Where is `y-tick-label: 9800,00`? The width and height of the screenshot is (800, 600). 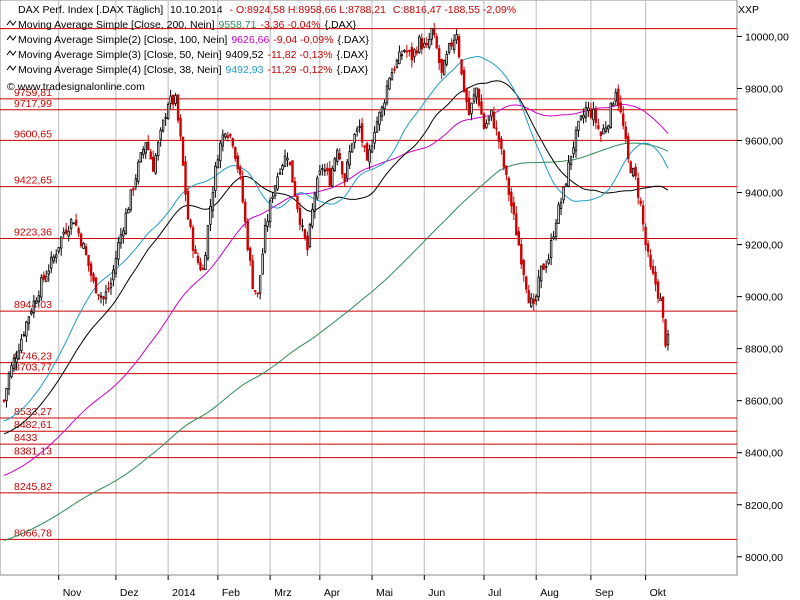 y-tick-label: 9800,00 is located at coordinates (764, 89).